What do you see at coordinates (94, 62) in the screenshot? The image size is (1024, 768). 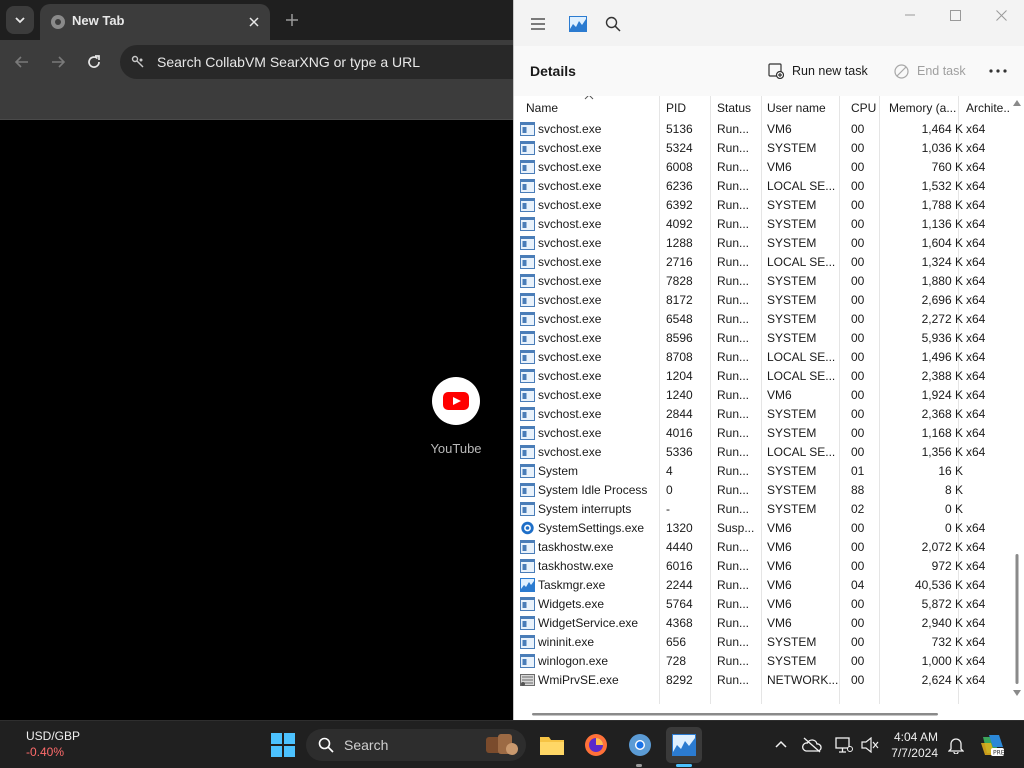 I see `reload-button` at bounding box center [94, 62].